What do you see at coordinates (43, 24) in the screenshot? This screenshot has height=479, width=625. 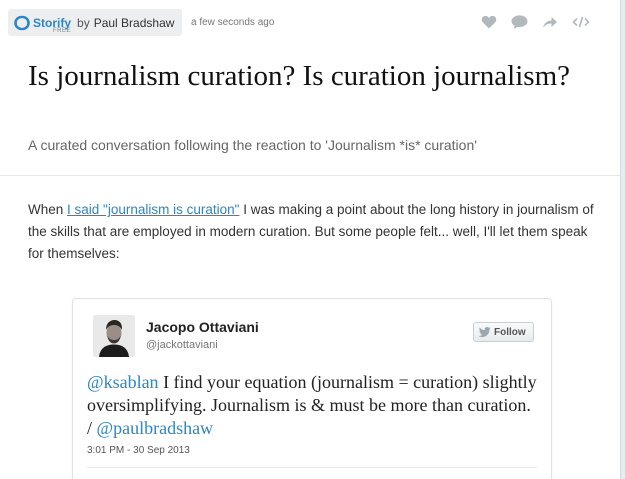 I see `storify-logo: Storify FREE` at bounding box center [43, 24].